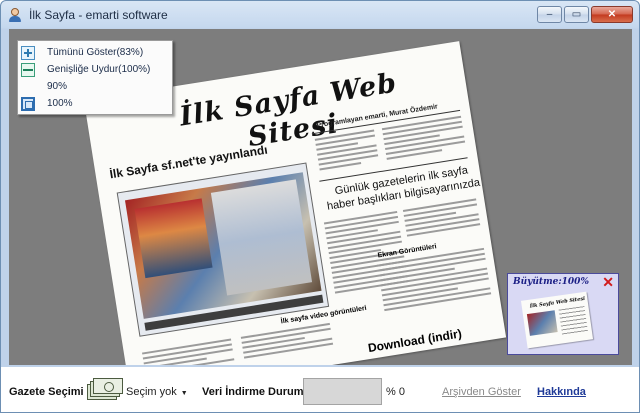 This screenshot has width=640, height=413. Describe the element at coordinates (612, 14) in the screenshot. I see `close-button: ✕` at that location.